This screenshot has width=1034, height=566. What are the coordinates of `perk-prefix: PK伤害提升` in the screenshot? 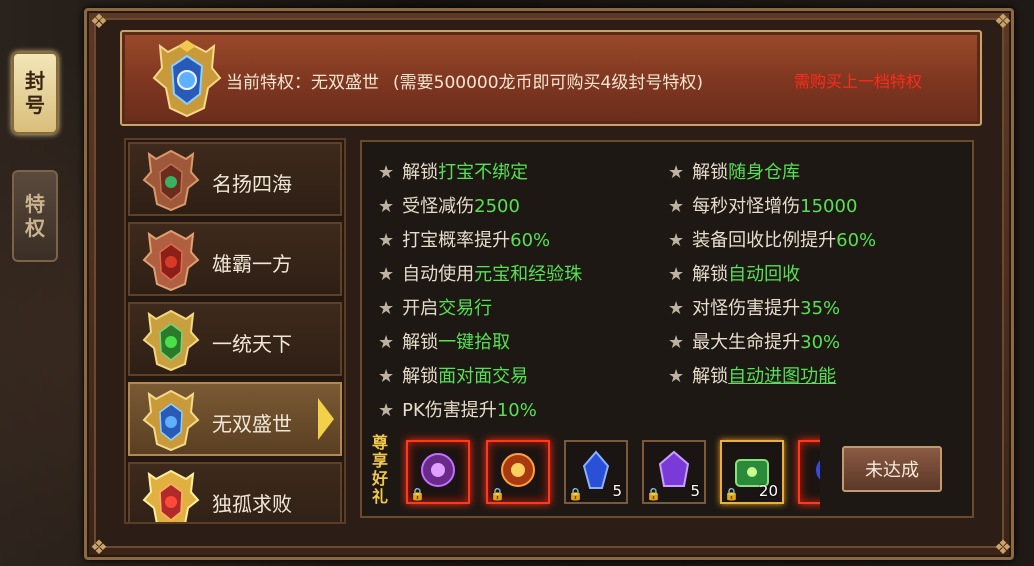 It's located at (449, 410).